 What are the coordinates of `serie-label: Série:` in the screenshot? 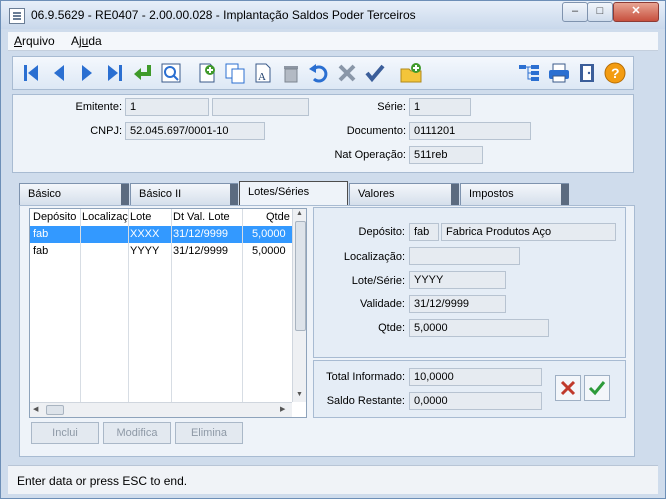 It's located at (391, 107).